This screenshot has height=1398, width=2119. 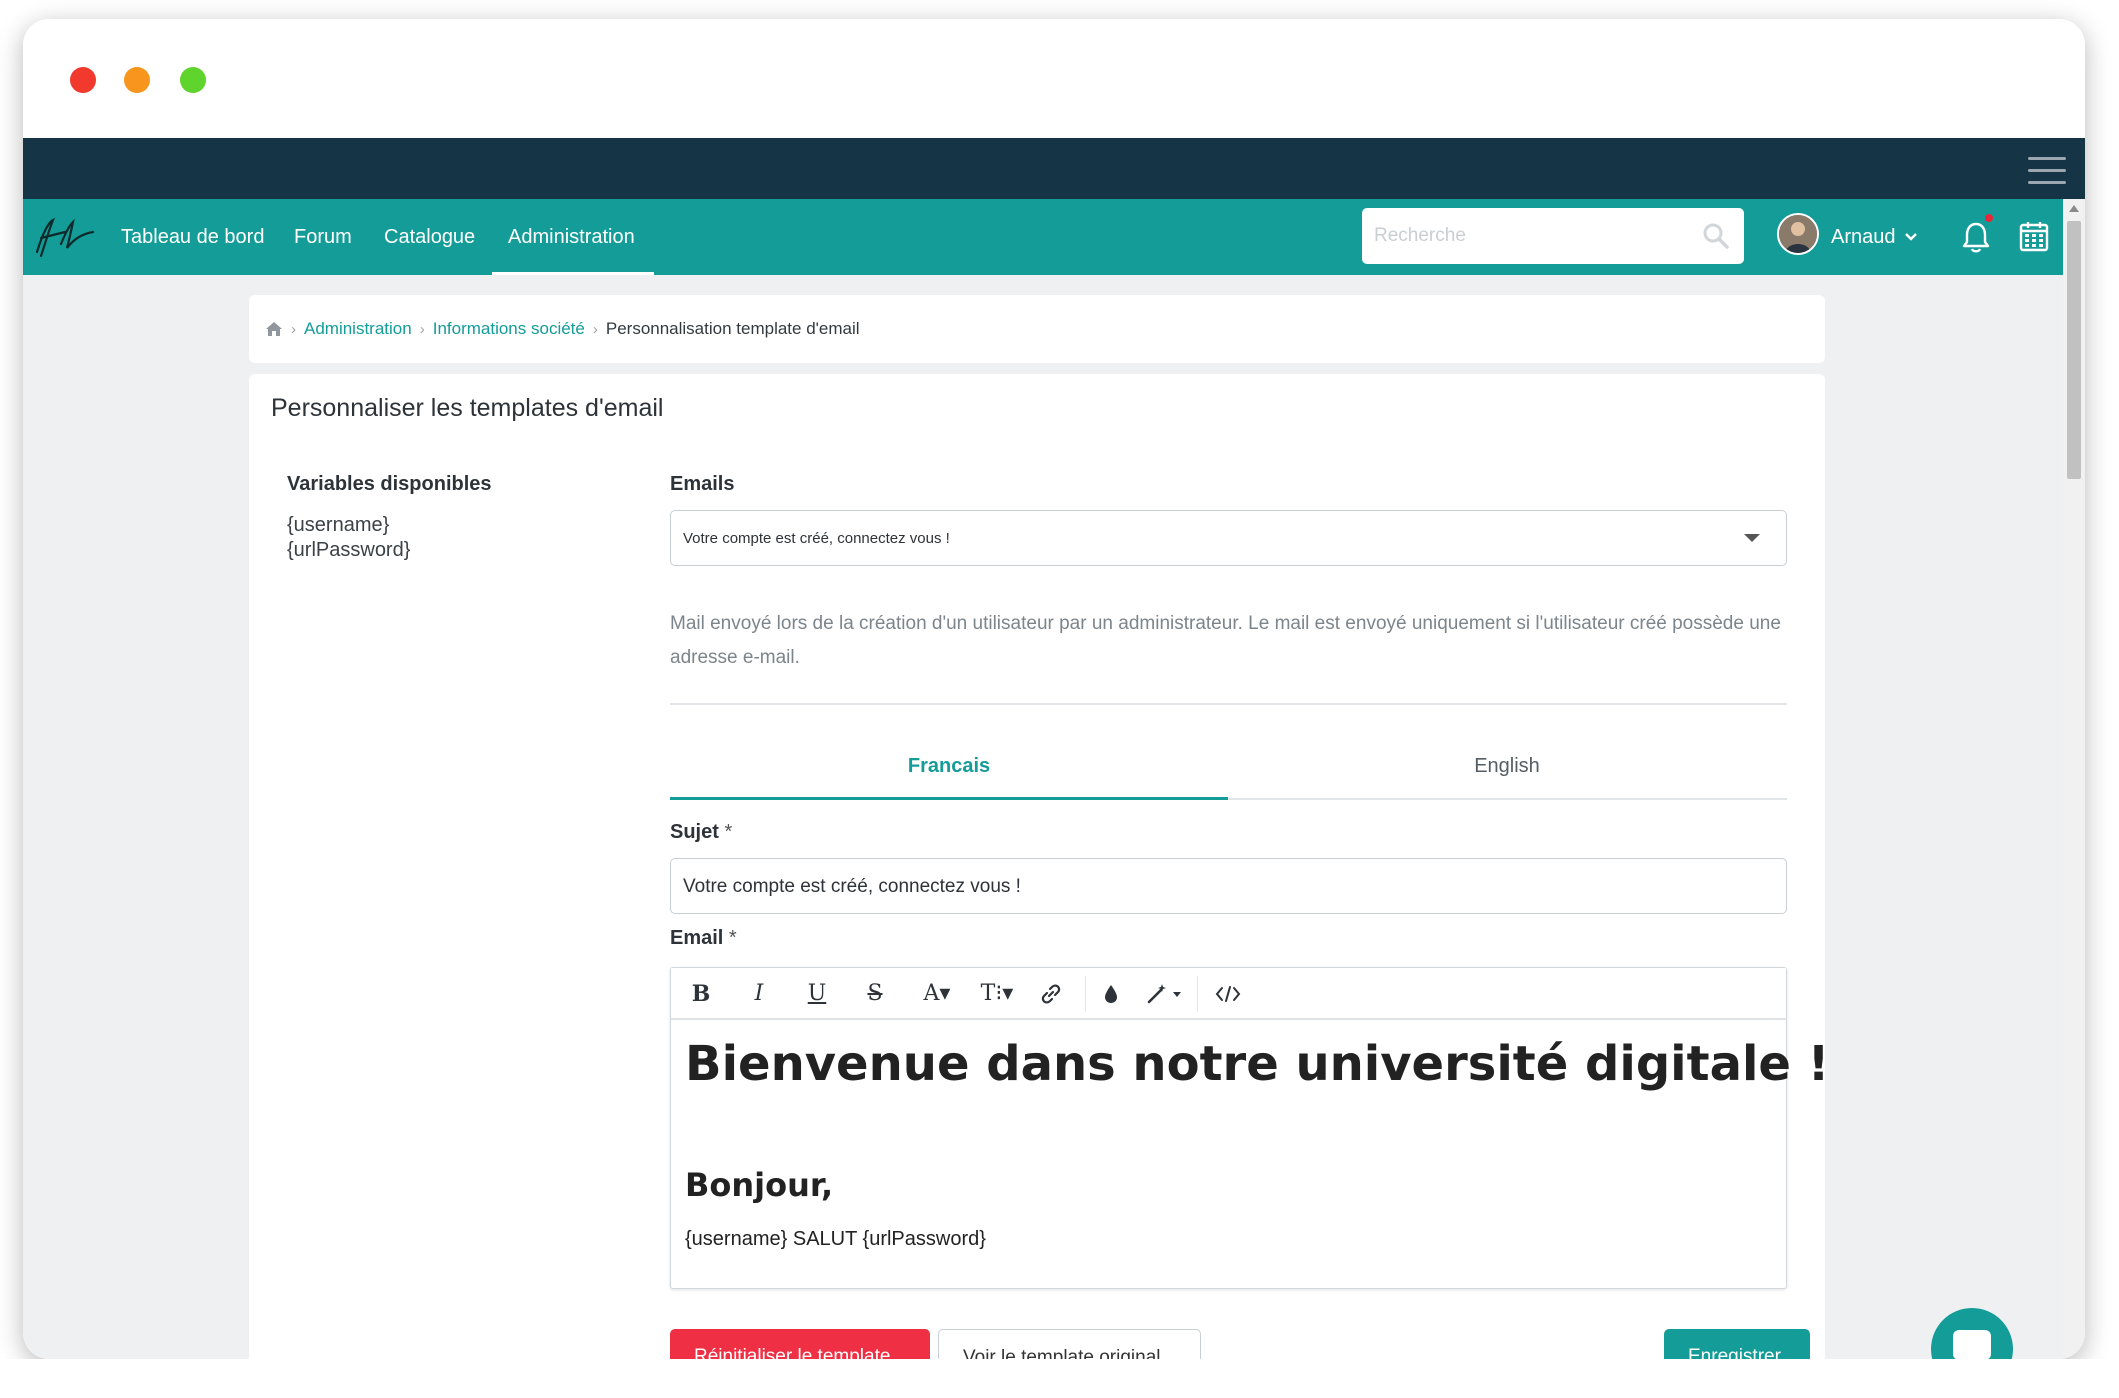 I want to click on logo-signature-icon, so click(x=66, y=237).